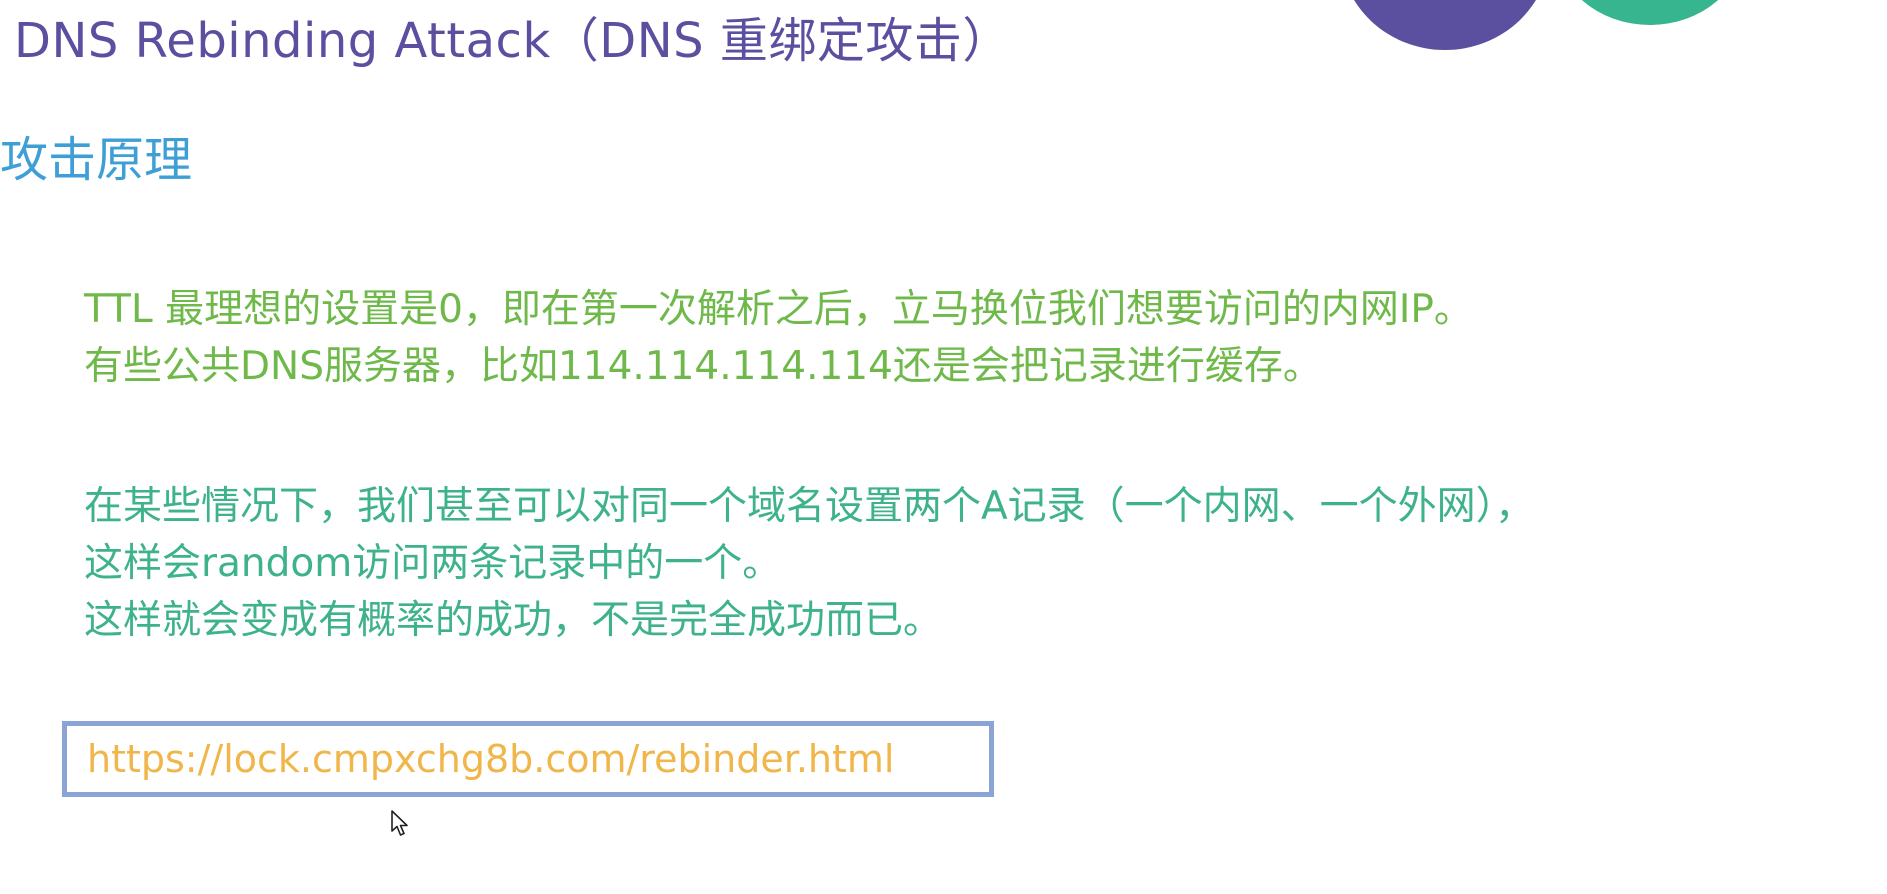  What do you see at coordinates (512, 41) in the screenshot?
I see `slide-title: DNS Rebinding Attack（DNS 重绑定攻击）` at bounding box center [512, 41].